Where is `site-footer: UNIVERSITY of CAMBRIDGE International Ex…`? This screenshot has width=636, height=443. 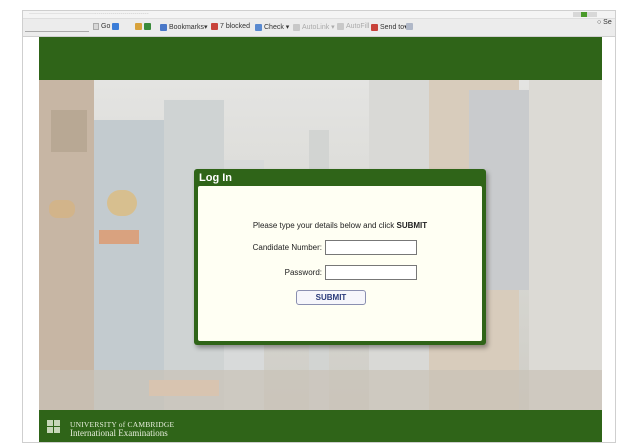 site-footer: UNIVERSITY of CAMBRIDGE International Ex… is located at coordinates (320, 426).